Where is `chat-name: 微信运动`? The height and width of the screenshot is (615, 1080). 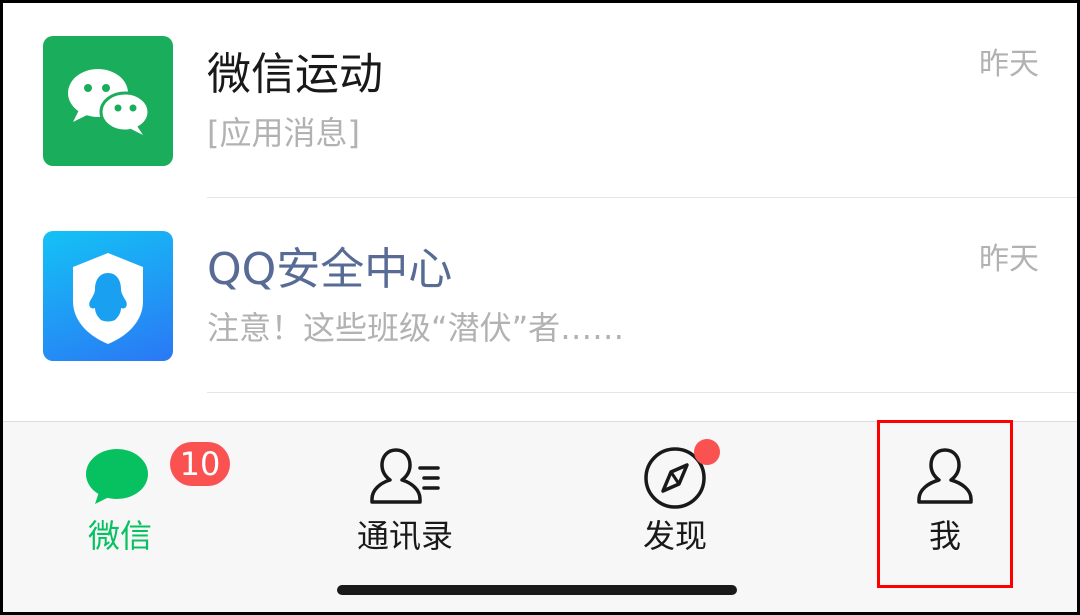
chat-name: 微信运动 is located at coordinates (295, 74).